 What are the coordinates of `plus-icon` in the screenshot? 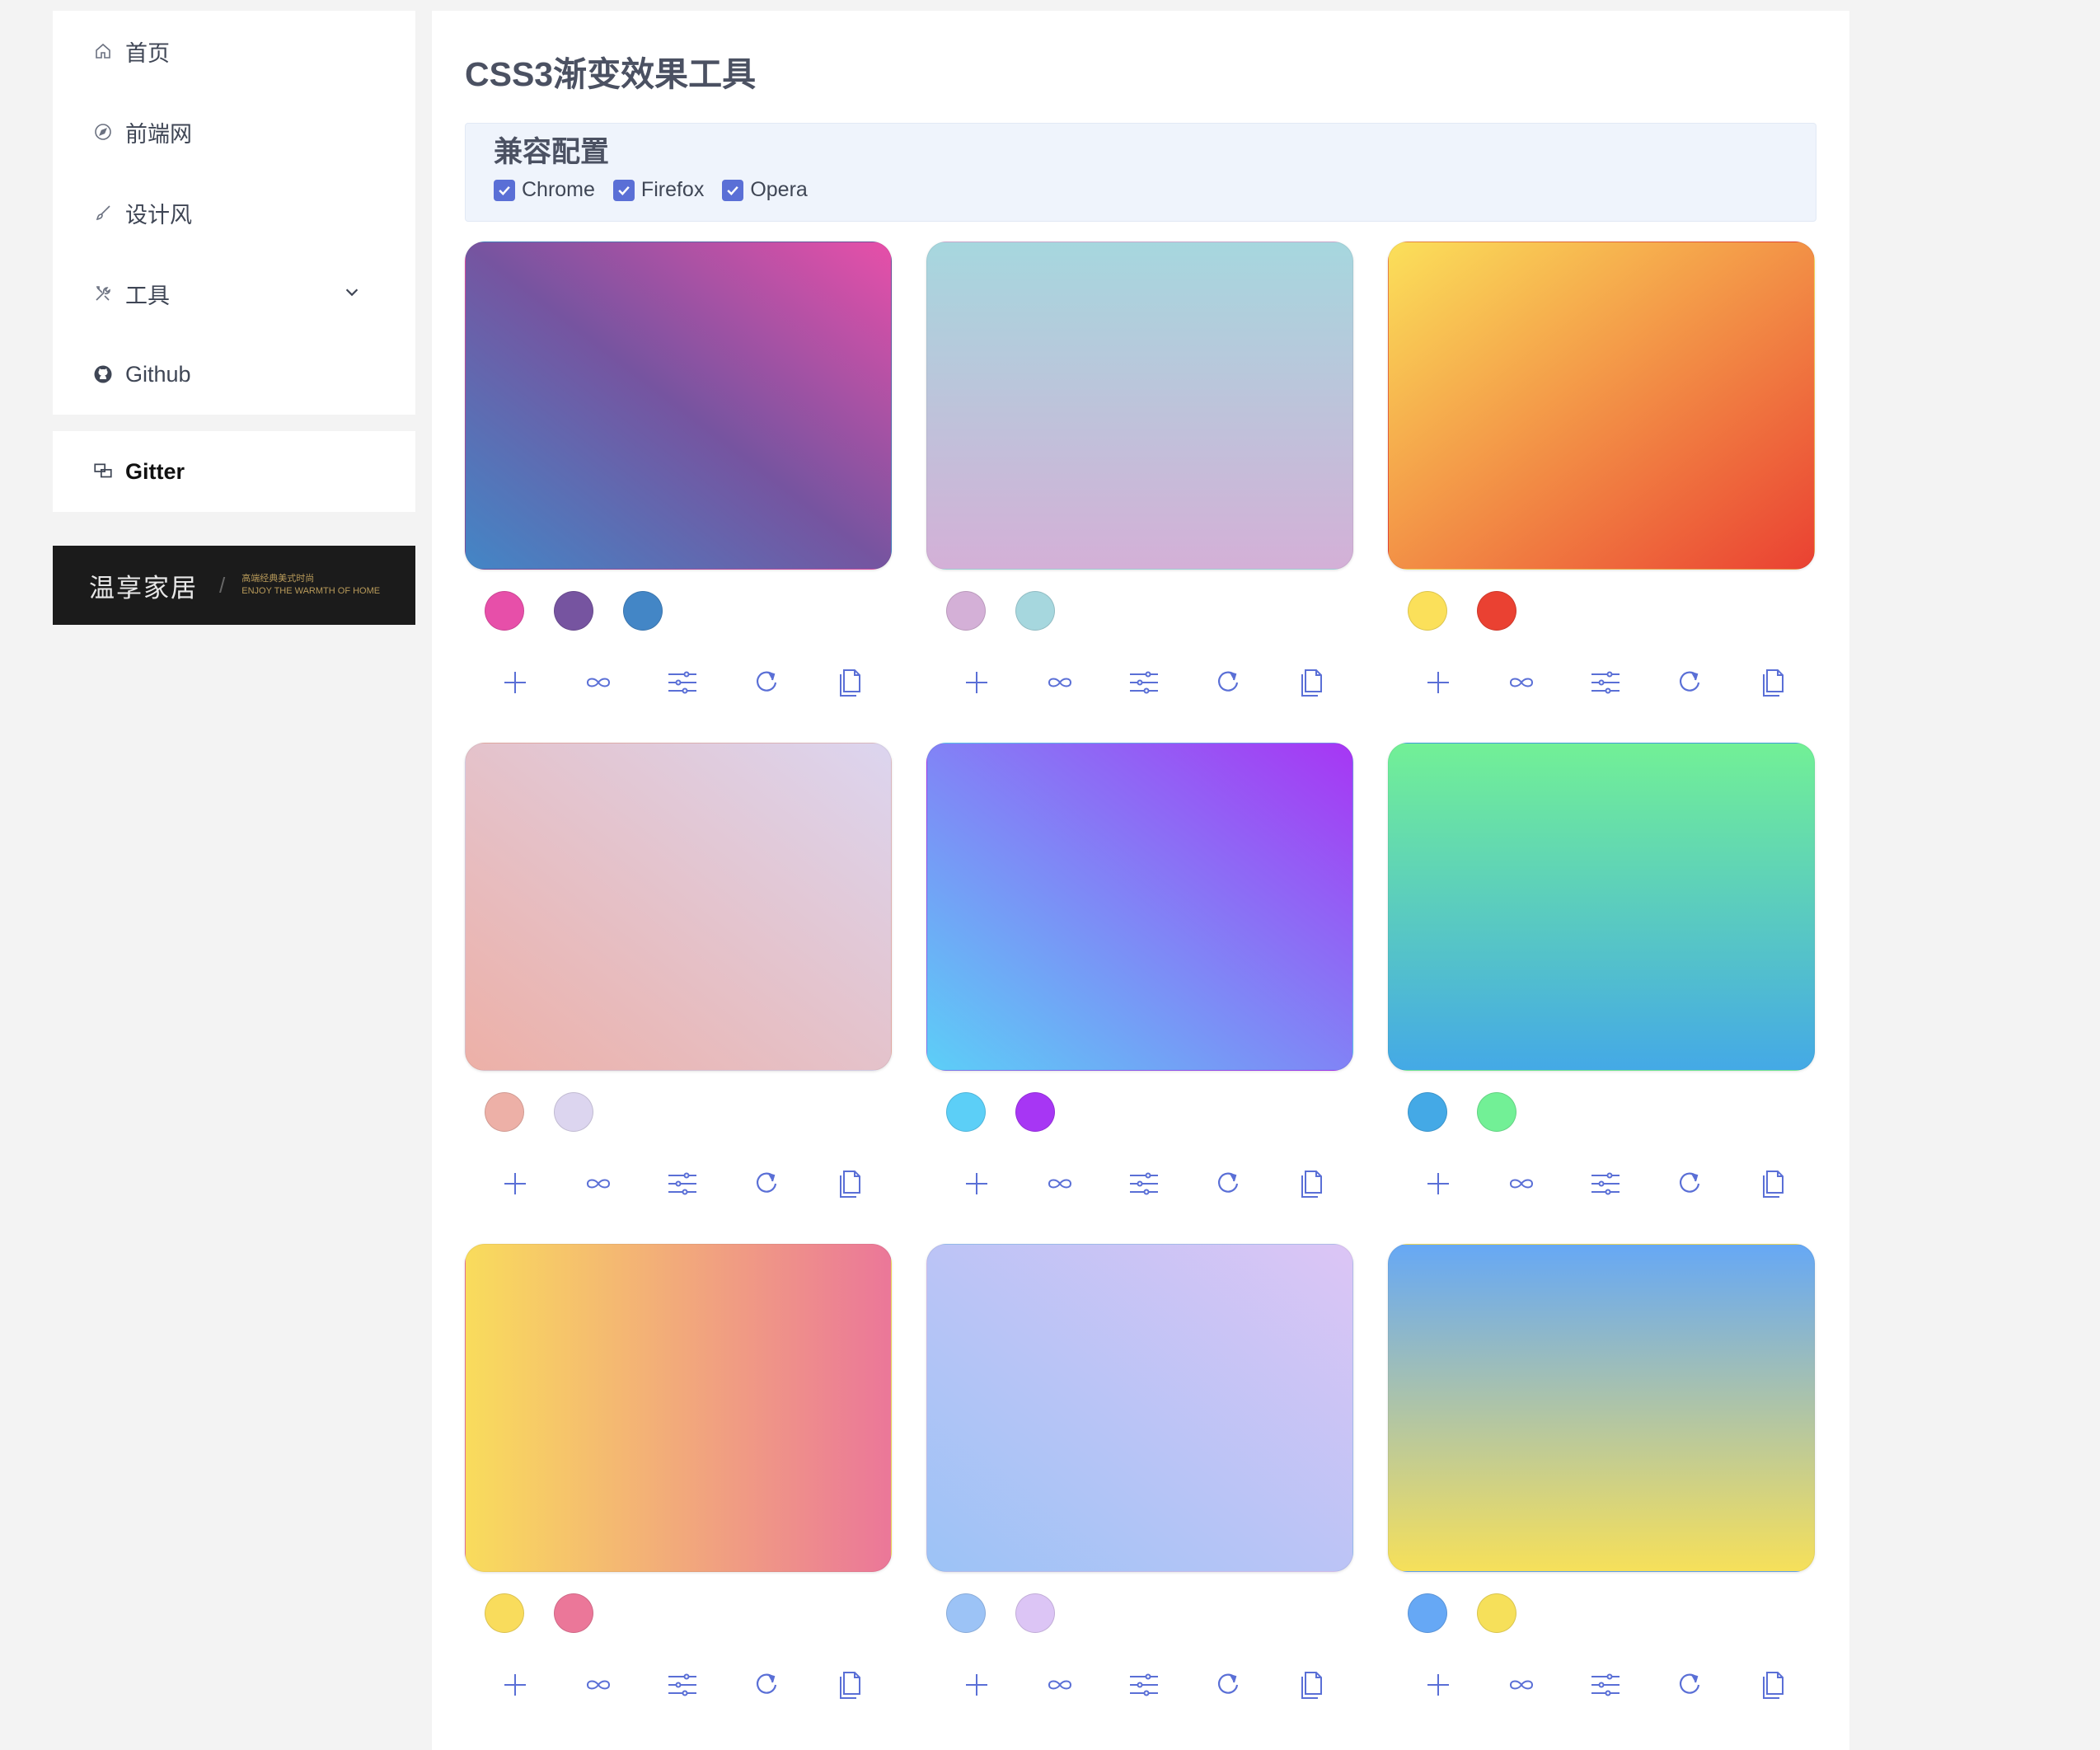 It's located at (1438, 1183).